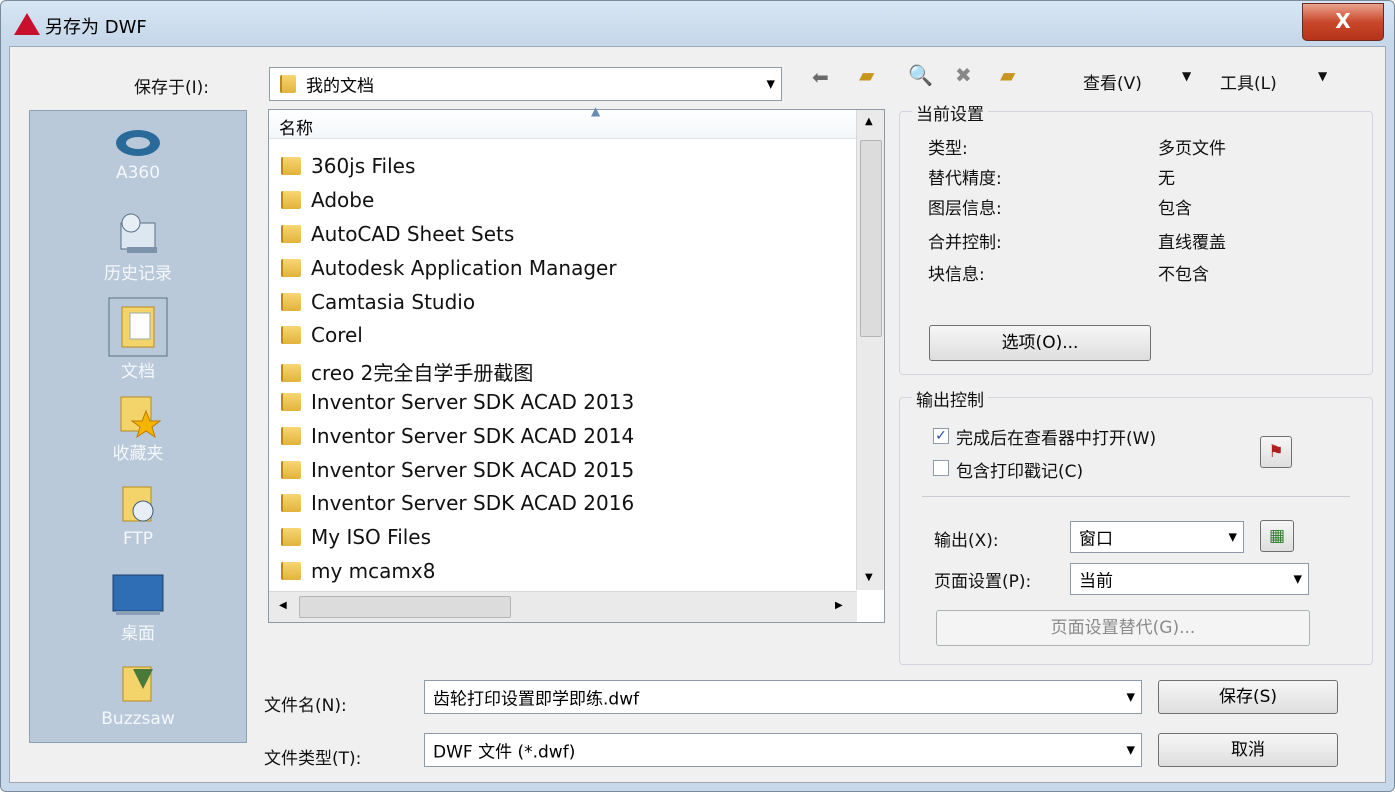  I want to click on save-button: 保存(S), so click(1248, 697).